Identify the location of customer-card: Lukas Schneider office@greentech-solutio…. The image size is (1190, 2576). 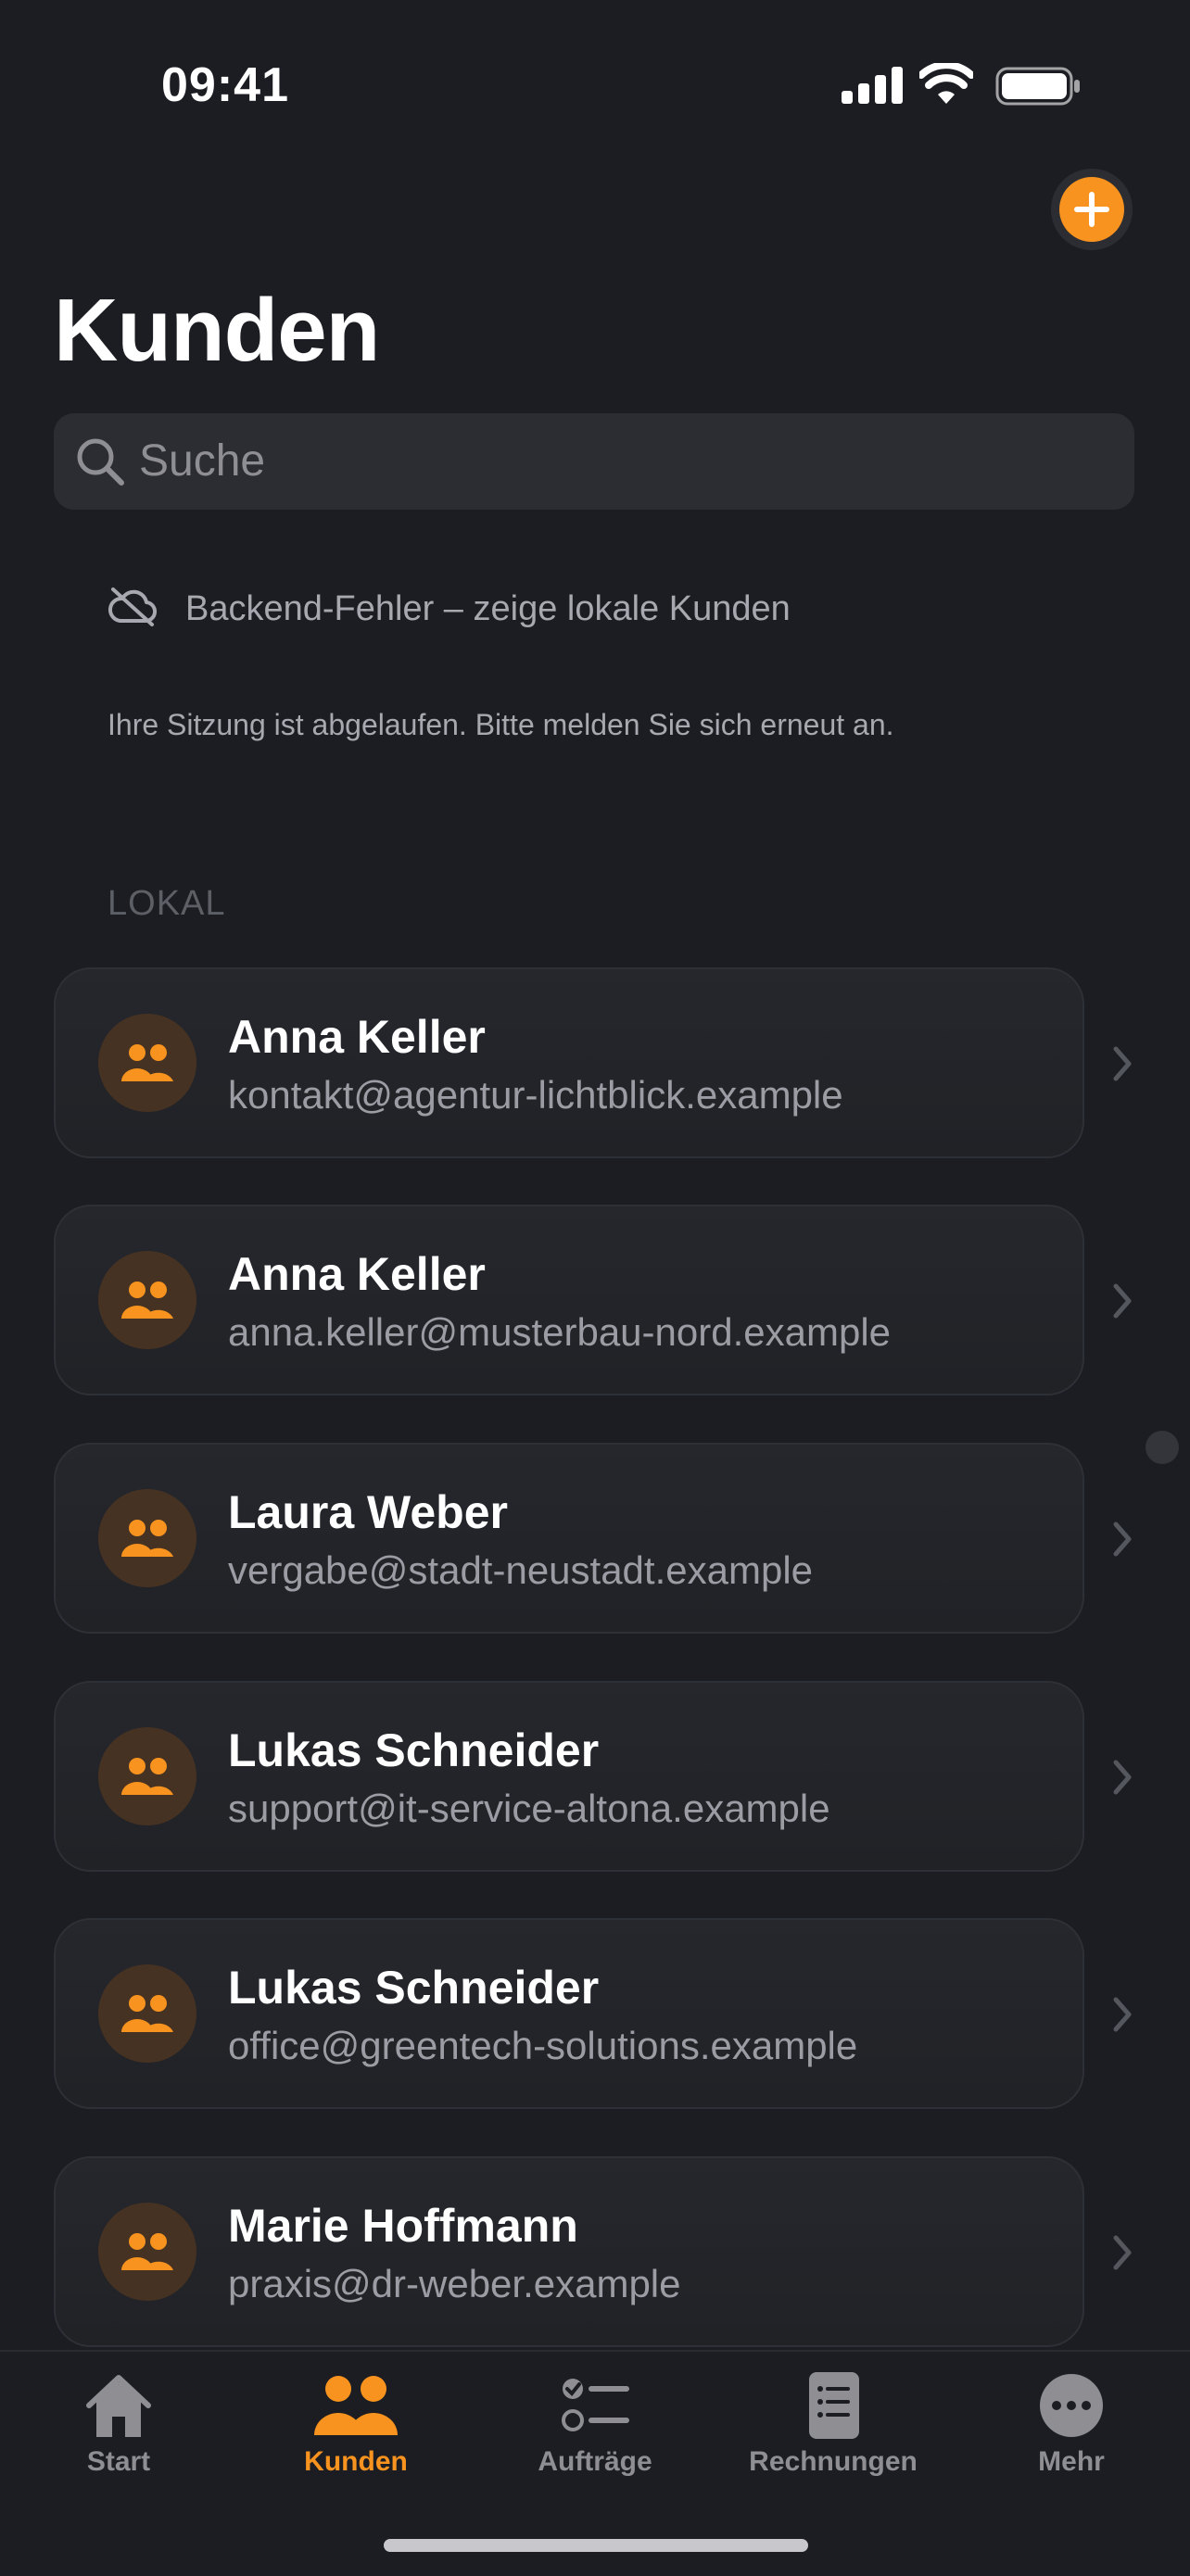
(569, 2014).